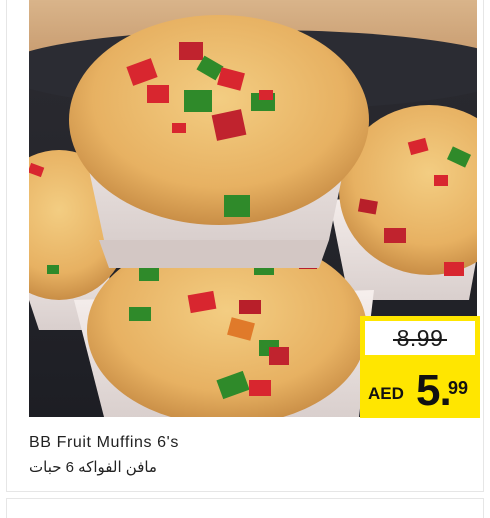 The image size is (490, 518). I want to click on new-price-integer: 5., so click(434, 390).